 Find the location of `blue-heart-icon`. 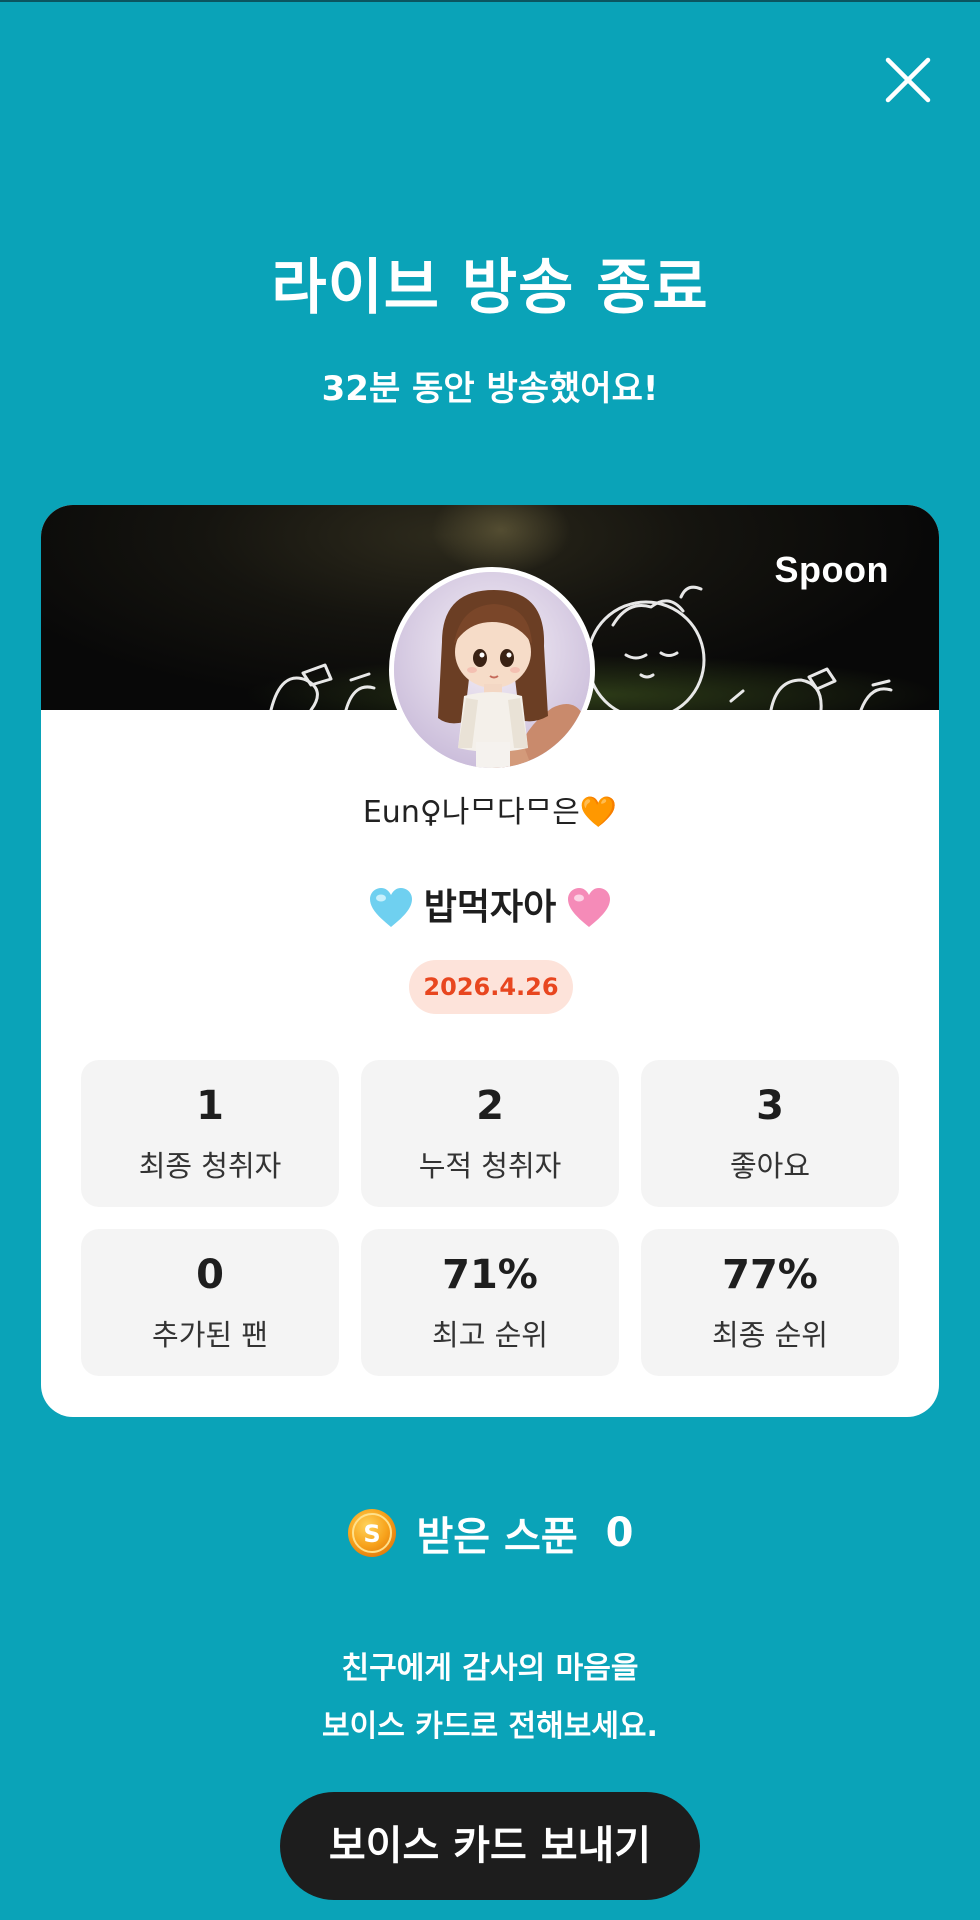

blue-heart-icon is located at coordinates (390, 907).